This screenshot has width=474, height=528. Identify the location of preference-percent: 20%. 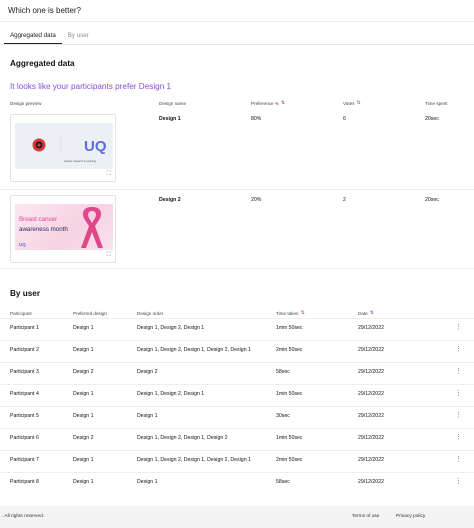
(256, 200).